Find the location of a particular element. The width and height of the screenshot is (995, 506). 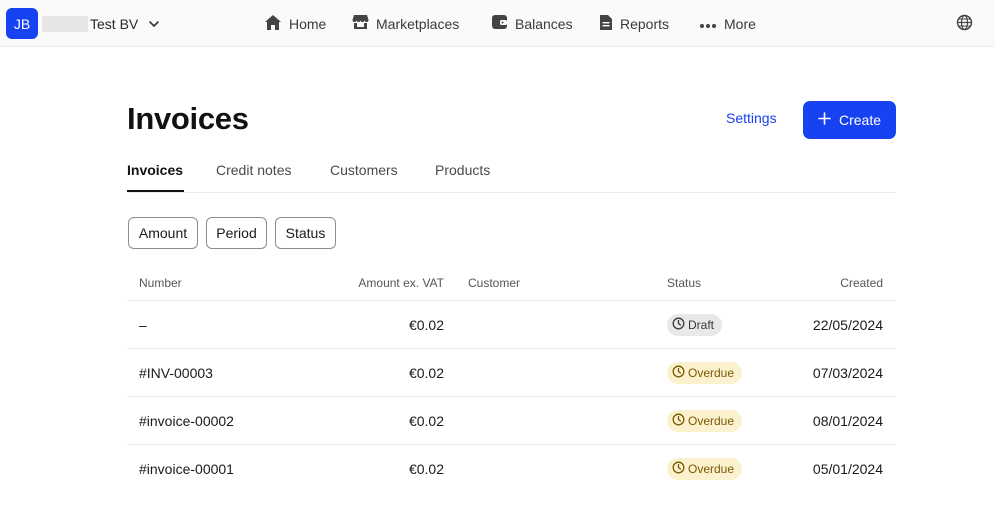

invoice-number: #invoice-00001 is located at coordinates (186, 469).